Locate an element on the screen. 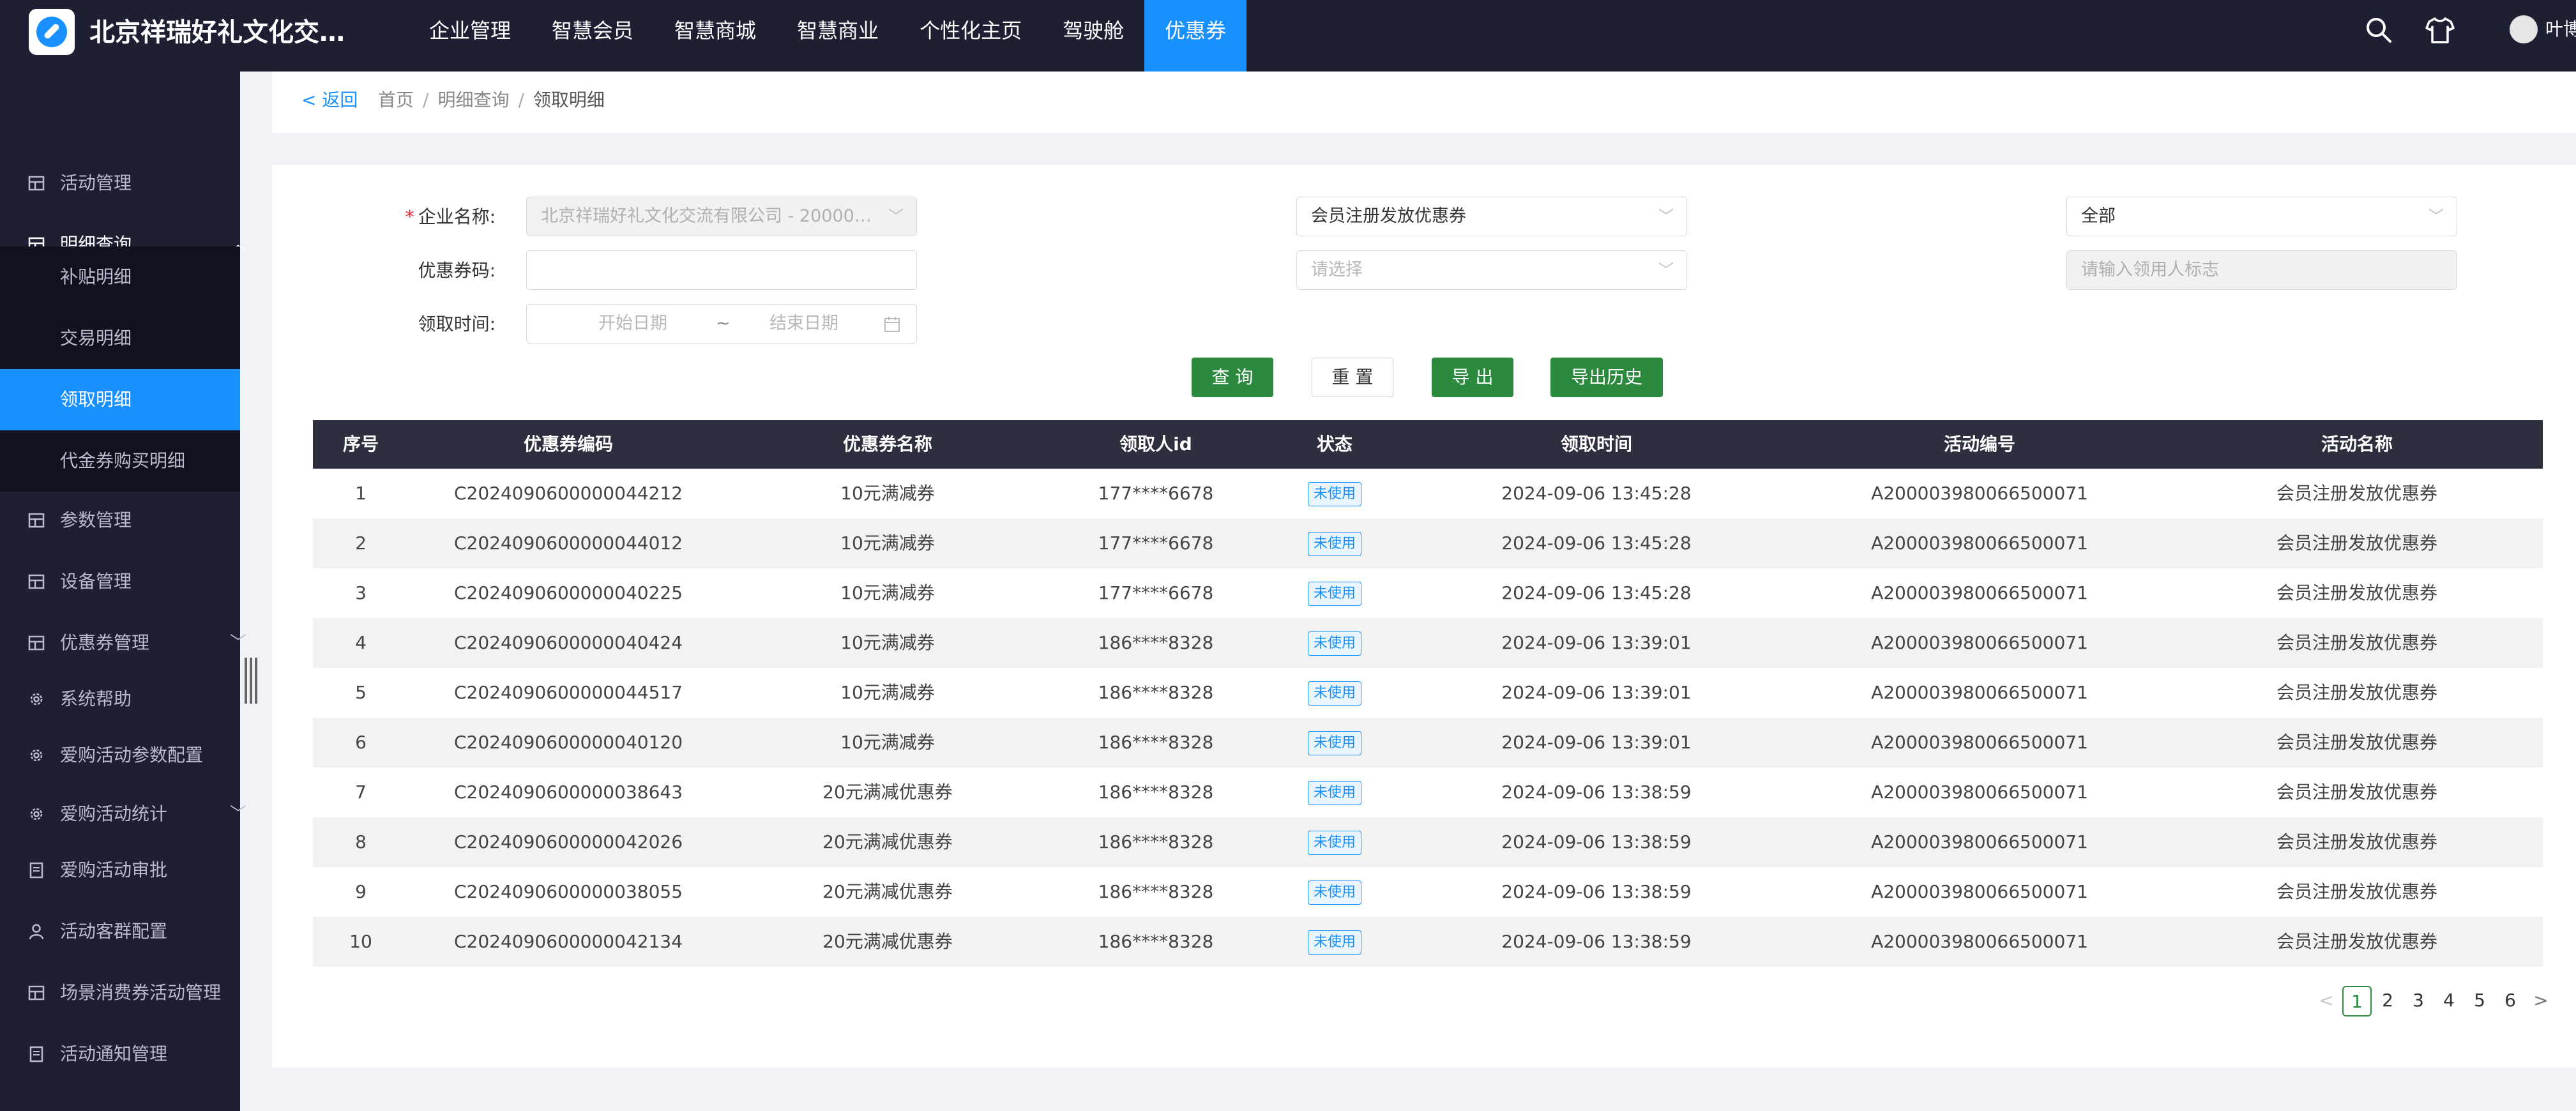  col-activity-name: 活动名称 is located at coordinates (2357, 444).